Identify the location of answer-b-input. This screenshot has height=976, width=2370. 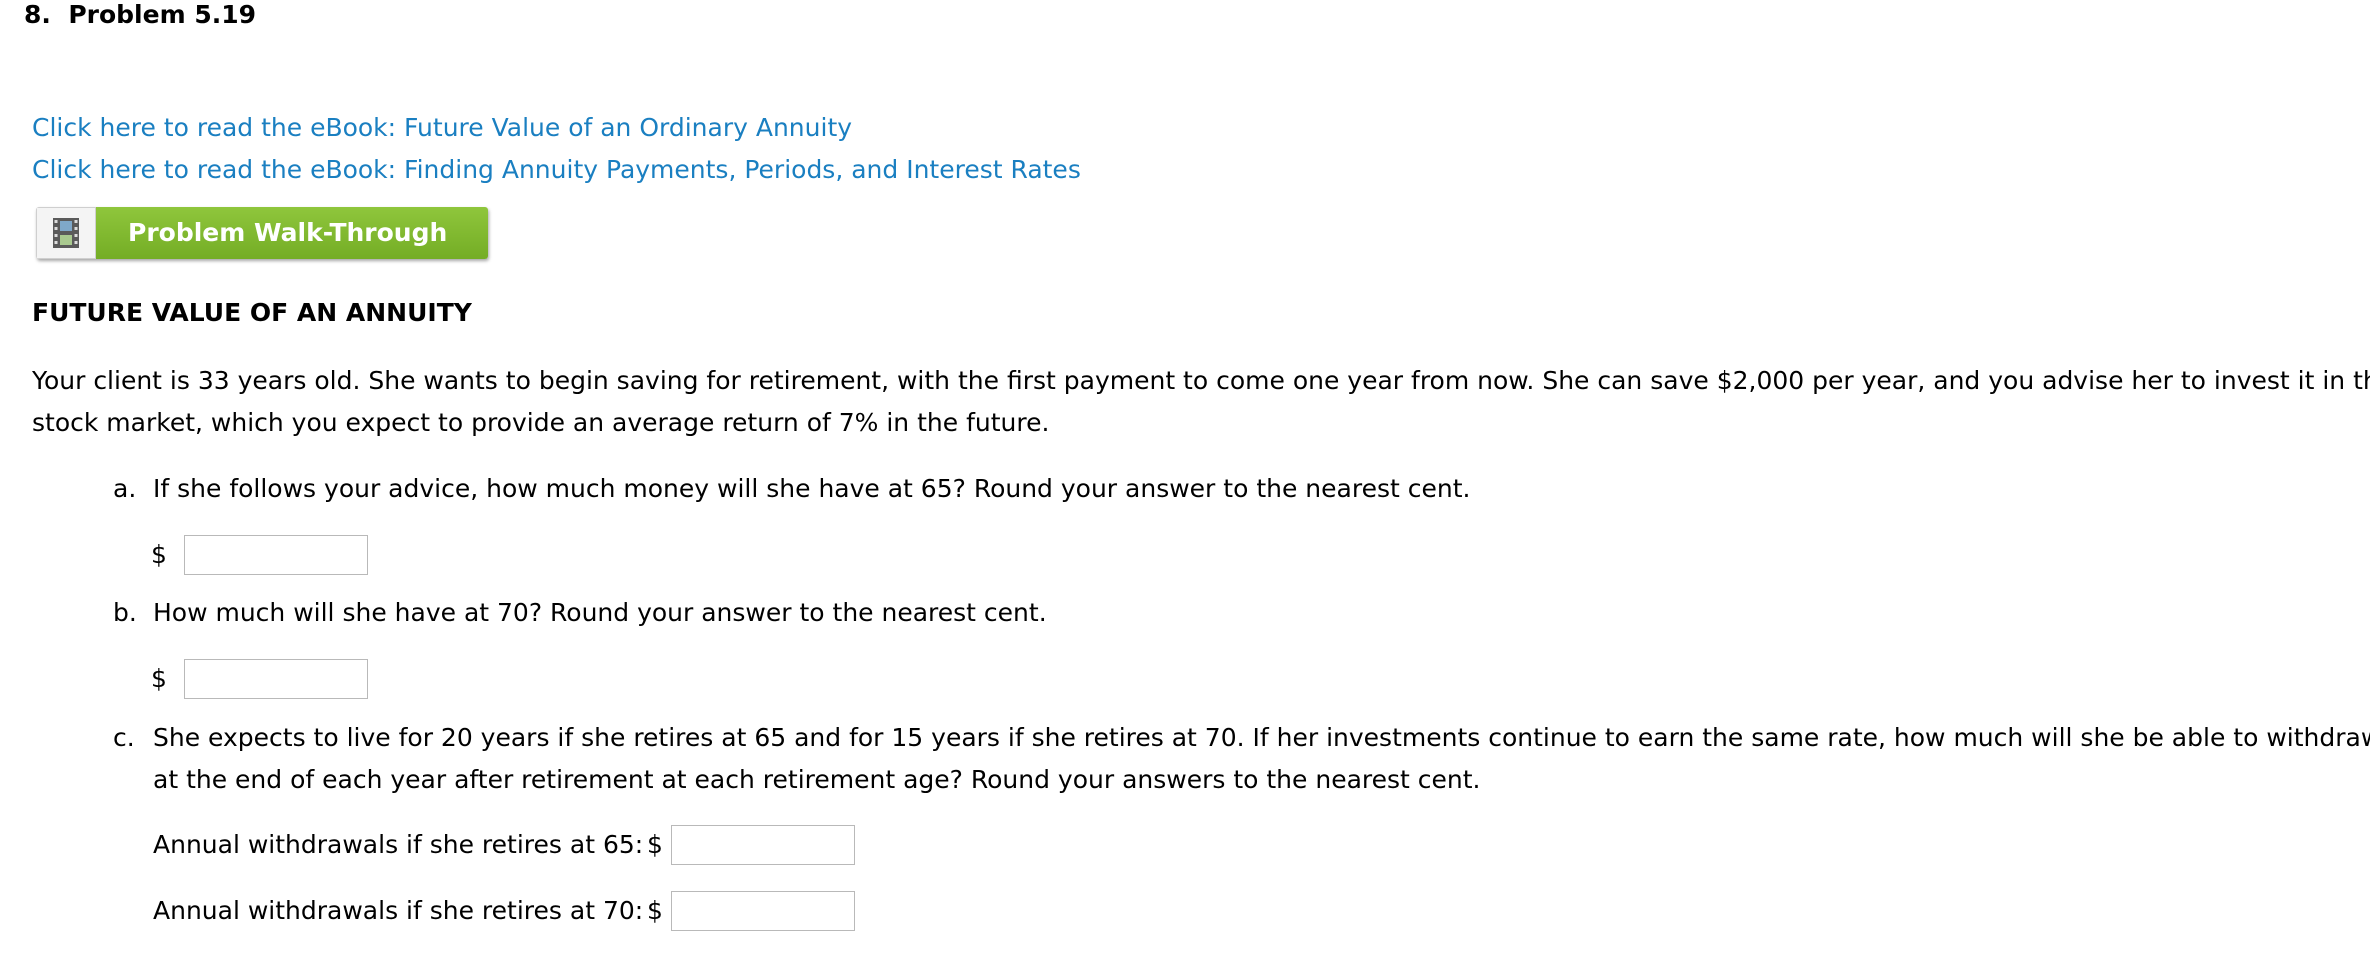
(276, 679).